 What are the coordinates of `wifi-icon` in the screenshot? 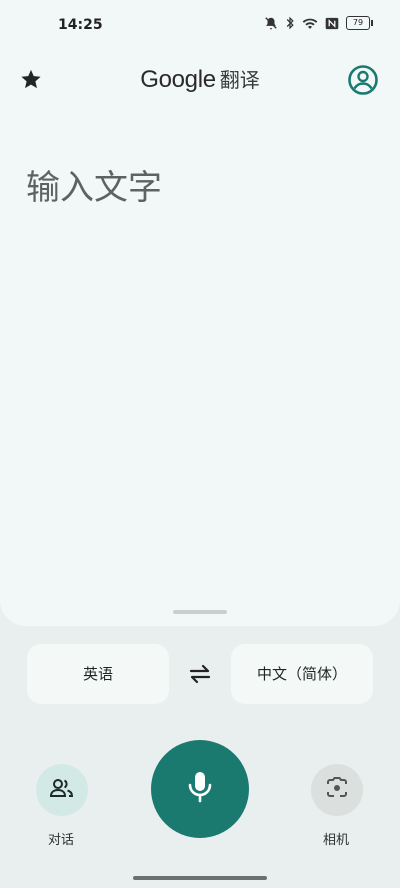 It's located at (310, 23).